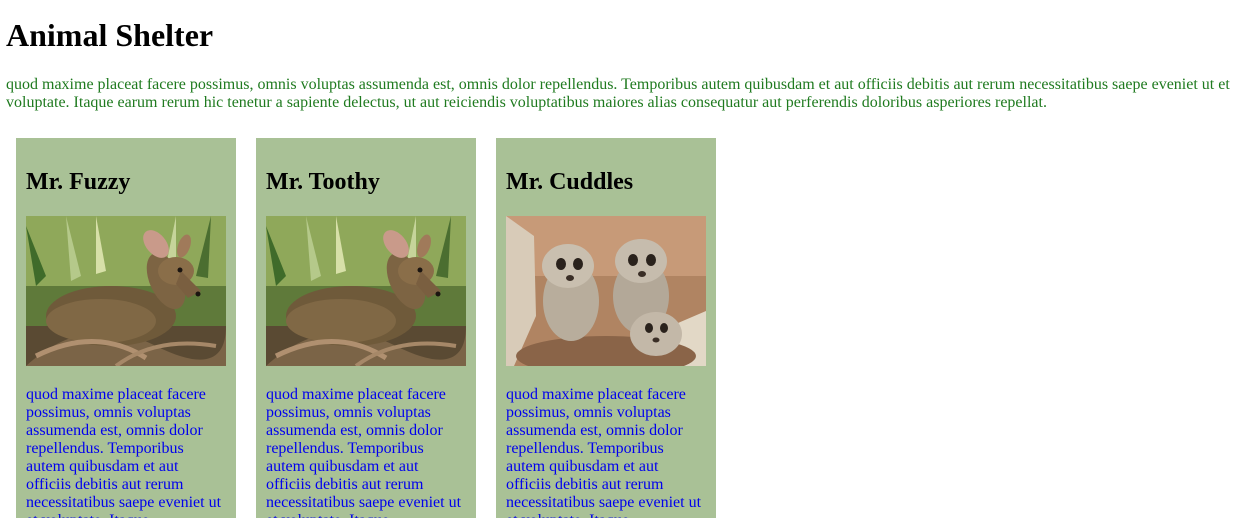 This screenshot has width=1245, height=518. Describe the element at coordinates (323, 182) in the screenshot. I see `animal-name: Mr. Toothy` at that location.